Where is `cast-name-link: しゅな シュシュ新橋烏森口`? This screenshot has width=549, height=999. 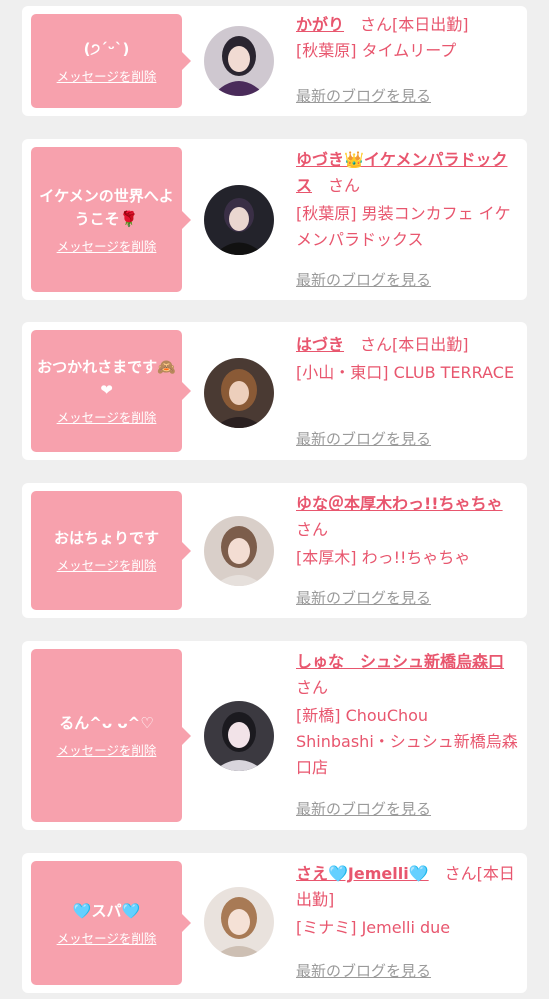 cast-name-link: しゅな シュシュ新橋烏森口 is located at coordinates (400, 661).